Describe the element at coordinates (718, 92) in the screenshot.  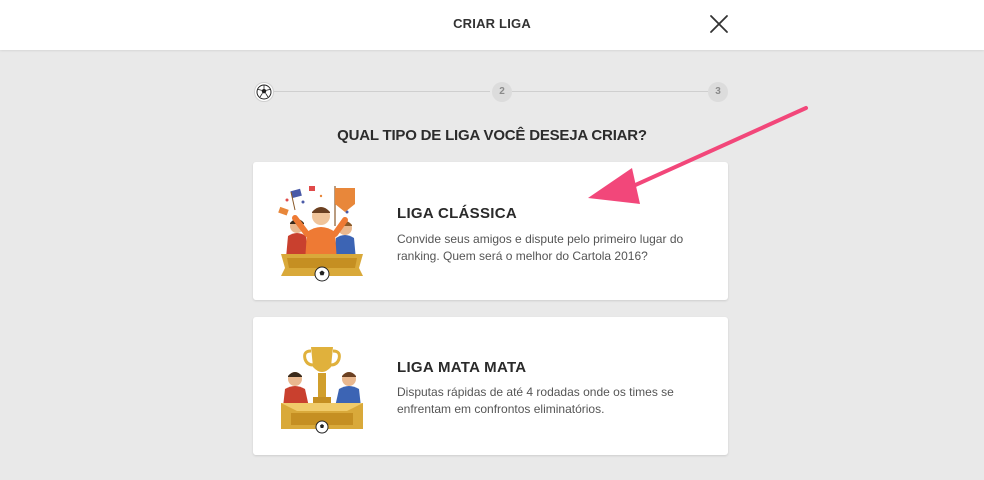
I see `step-3: 3` at that location.